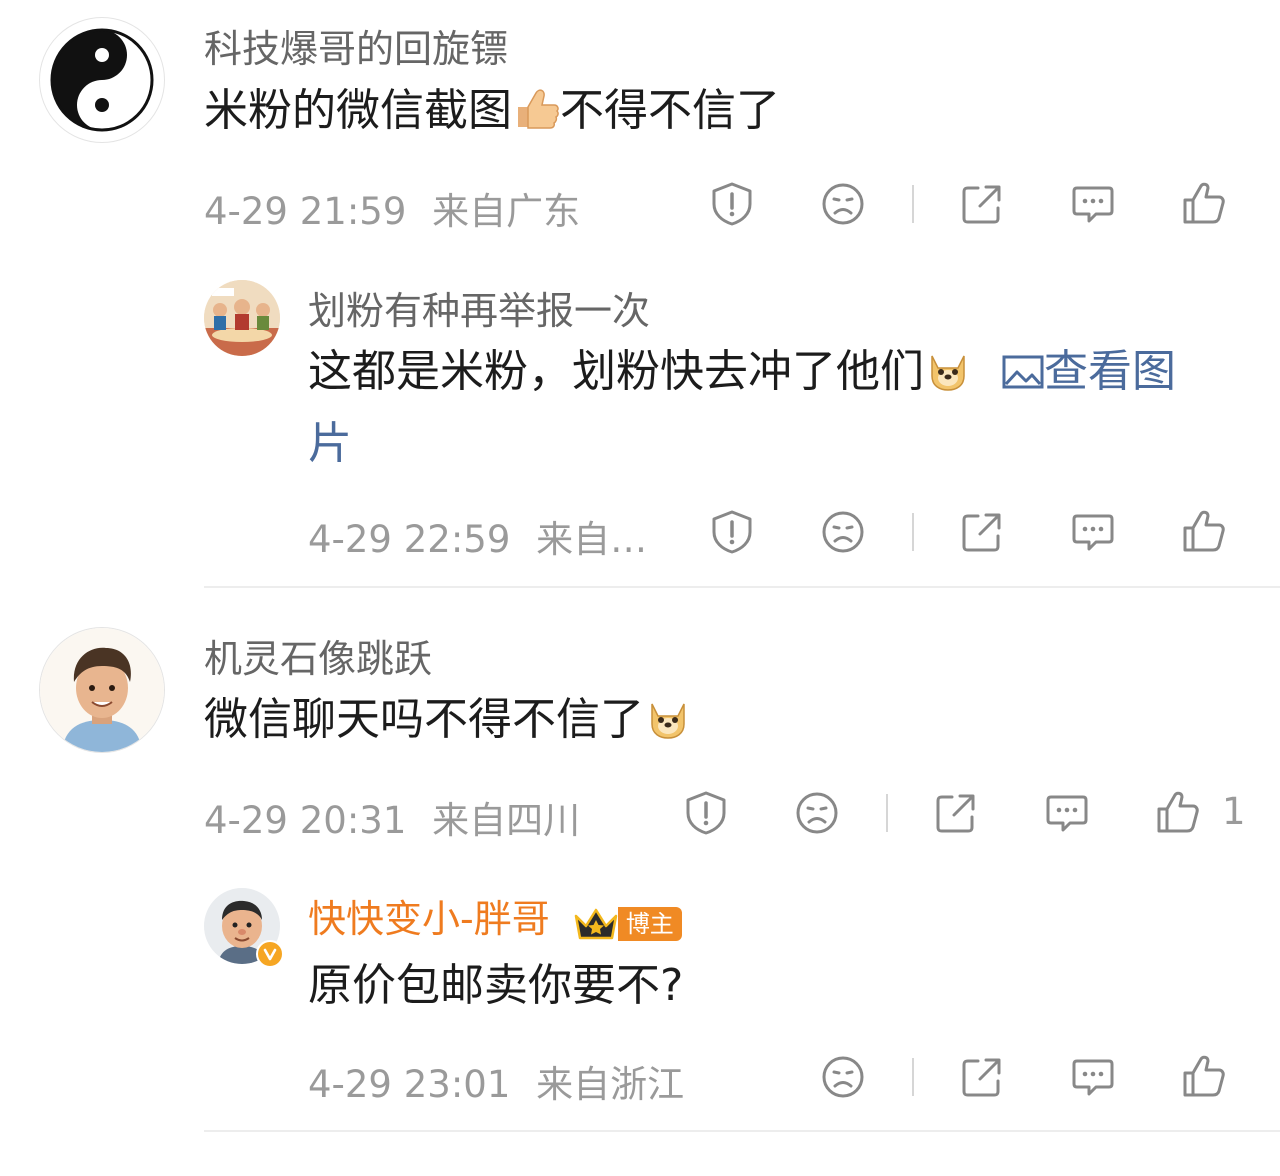 Image resolution: width=1280 pixels, height=1176 pixels. Describe the element at coordinates (616, 371) in the screenshot. I see `comment-text-part: 这都是米粉，划粉快去冲了他们` at that location.